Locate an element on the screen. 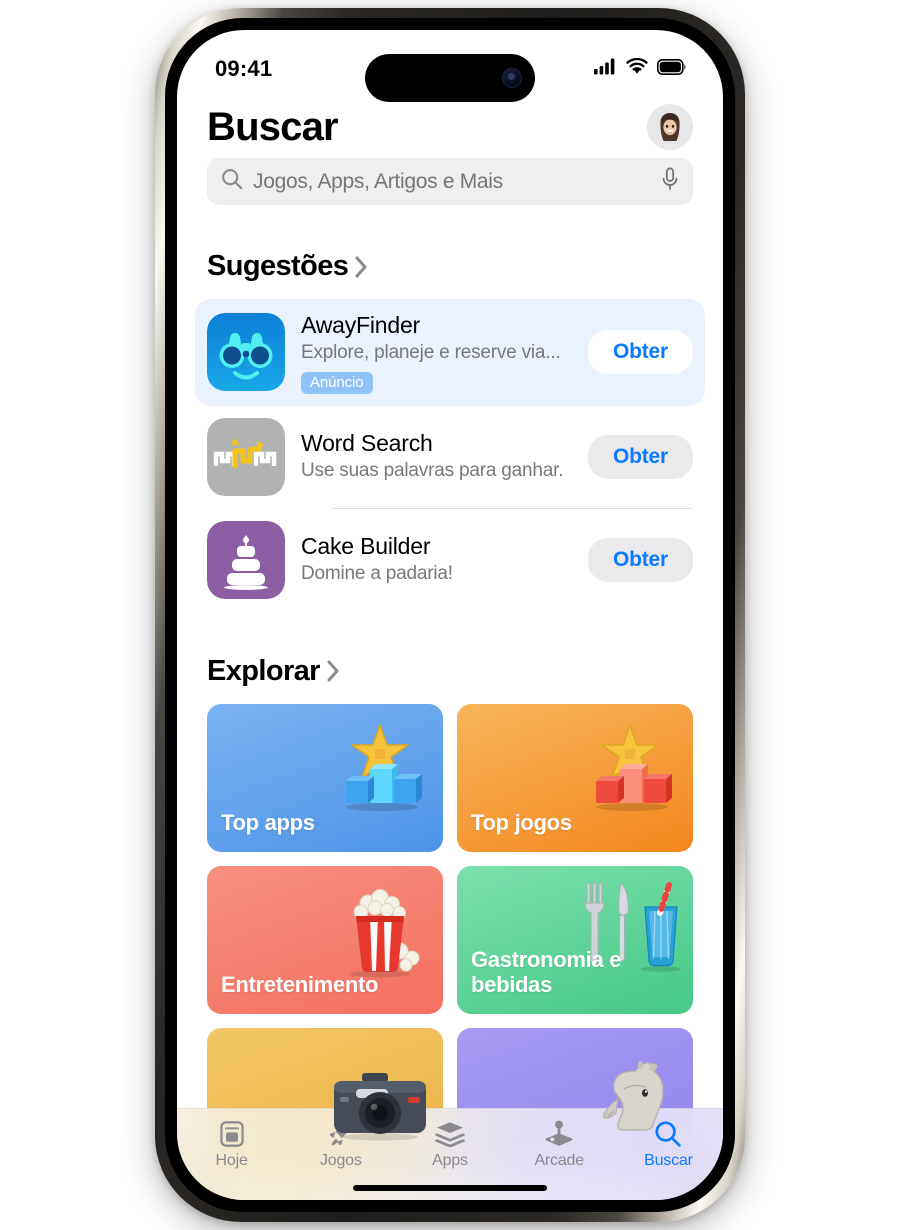 The height and width of the screenshot is (1230, 900). explore-card-label: Entretenimento is located at coordinates (300, 985).